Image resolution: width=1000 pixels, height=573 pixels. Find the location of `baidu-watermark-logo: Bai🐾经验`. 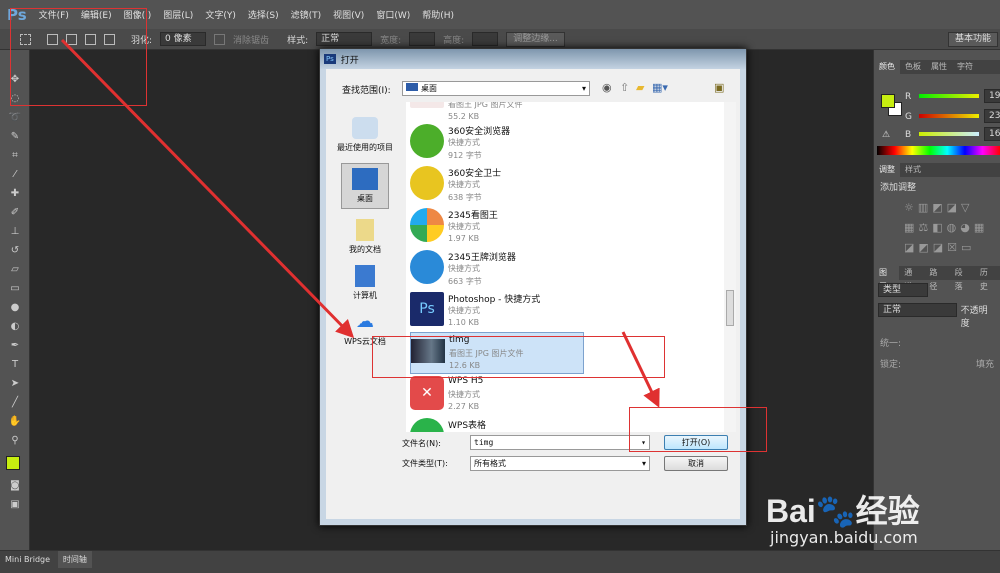

baidu-watermark-logo: Bai🐾经验 is located at coordinates (843, 511).